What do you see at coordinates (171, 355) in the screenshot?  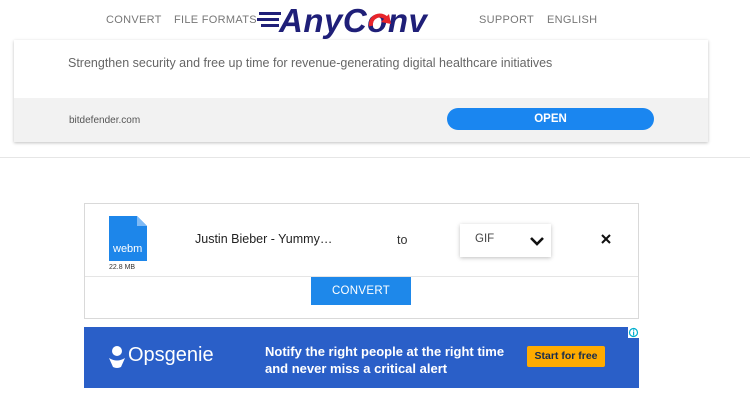 I see `opsgenie-brand: Opsgenie` at bounding box center [171, 355].